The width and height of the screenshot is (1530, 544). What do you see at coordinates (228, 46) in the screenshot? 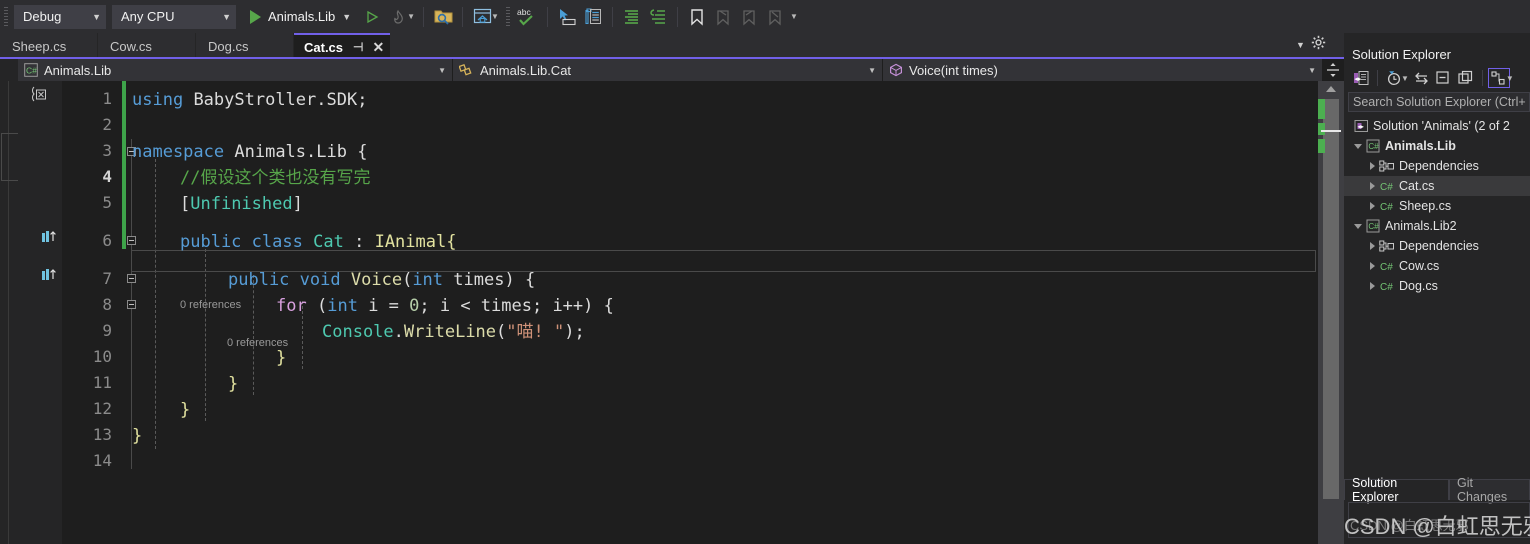
I see `tab-label: Dog.cs` at bounding box center [228, 46].